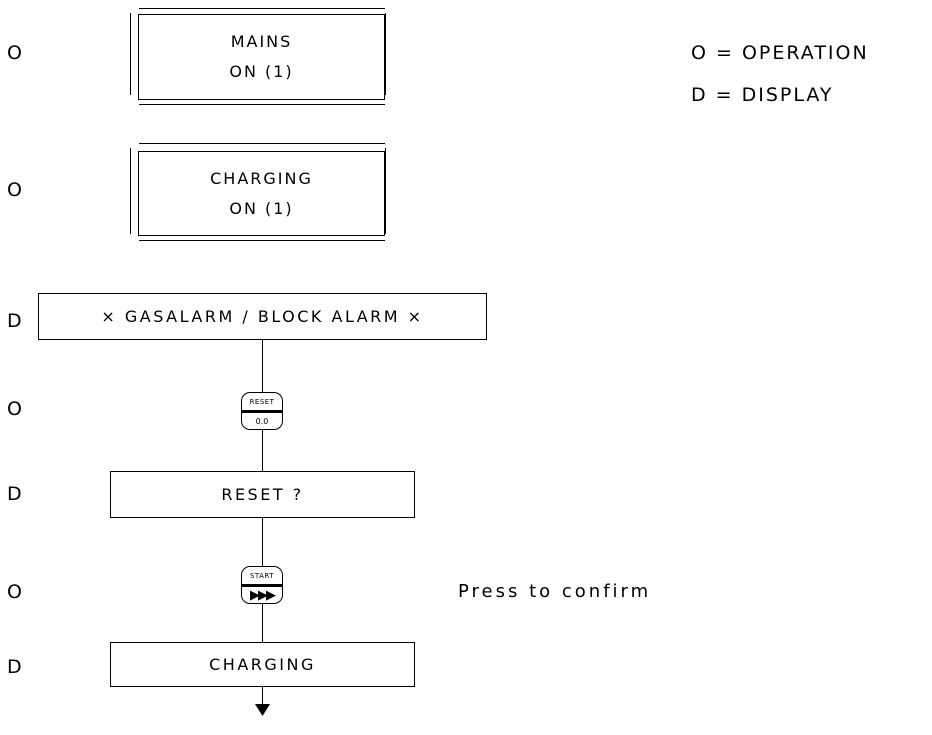  What do you see at coordinates (262, 401) in the screenshot?
I see `reset-button-label: RESET` at bounding box center [262, 401].